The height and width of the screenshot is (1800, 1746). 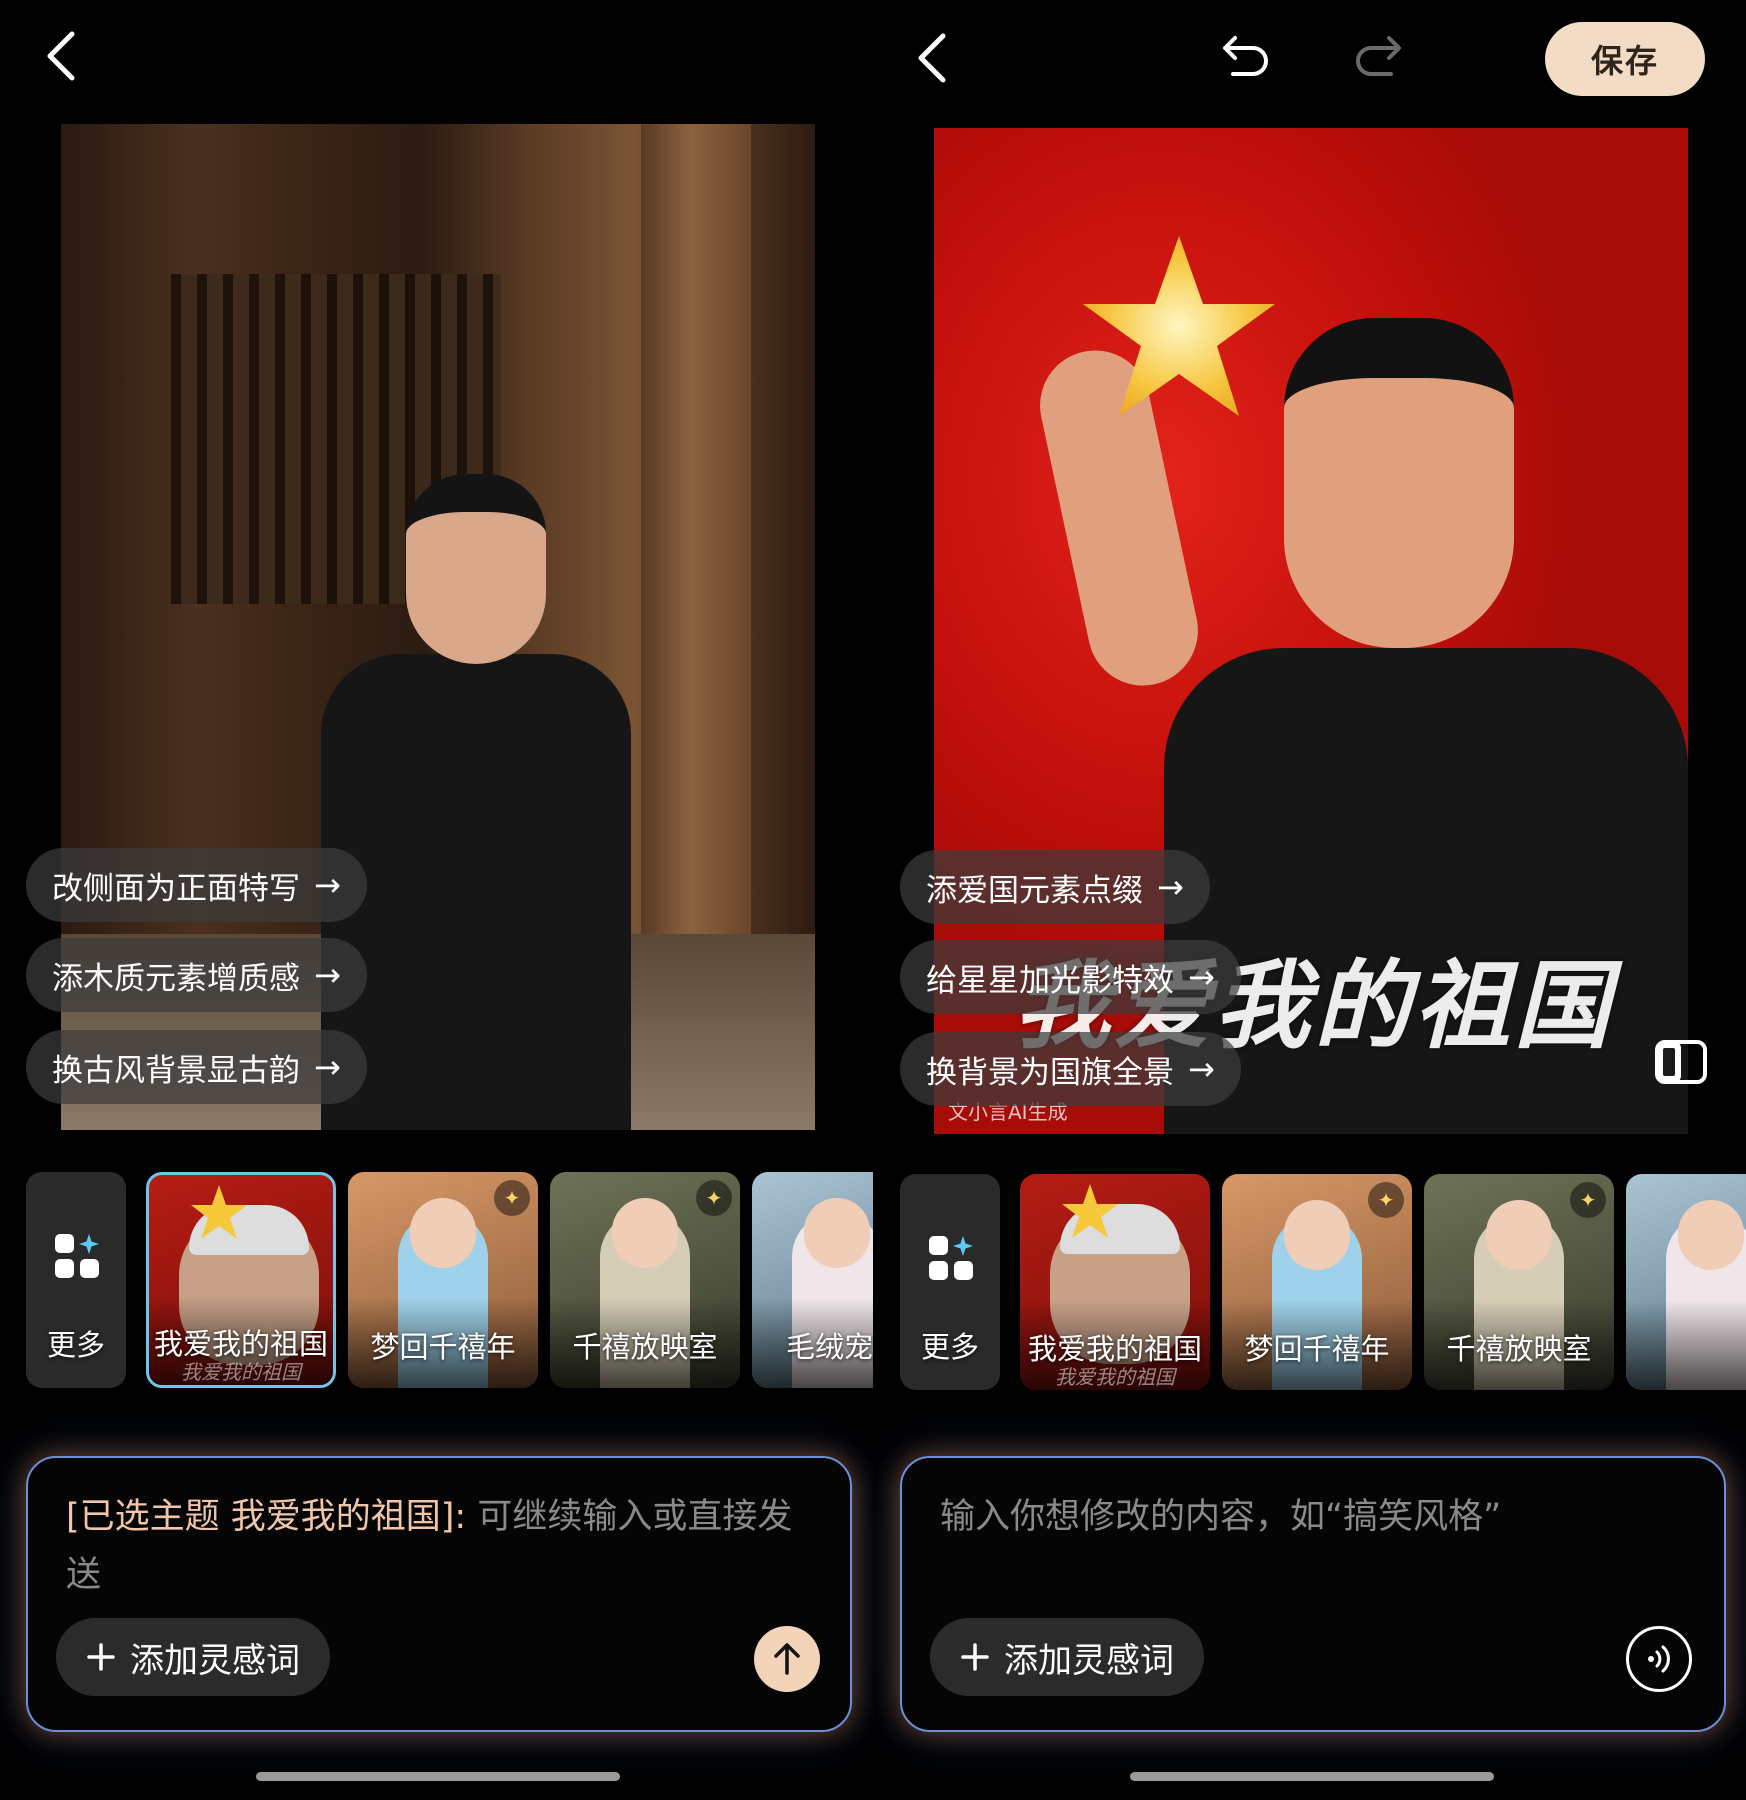 I want to click on prompt-input-panel: [已选主题 我爱我的祖国]: 可继续输入或直接发送 添加灵感词, so click(x=439, y=1594).